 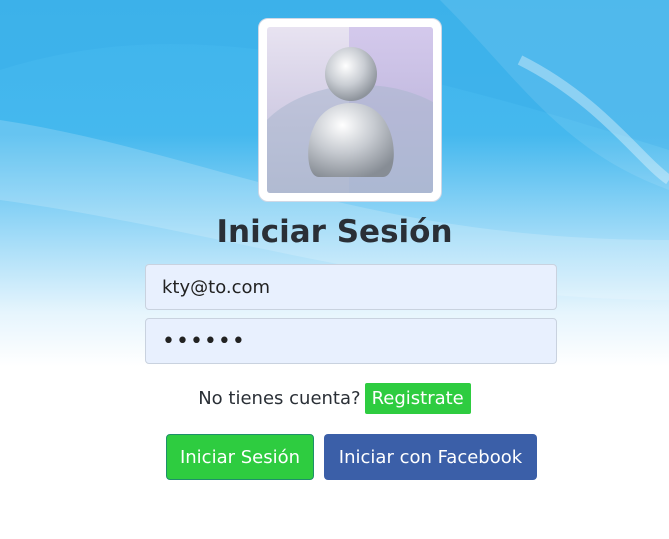 I want to click on user-silhouette-icon, so click(x=350, y=110).